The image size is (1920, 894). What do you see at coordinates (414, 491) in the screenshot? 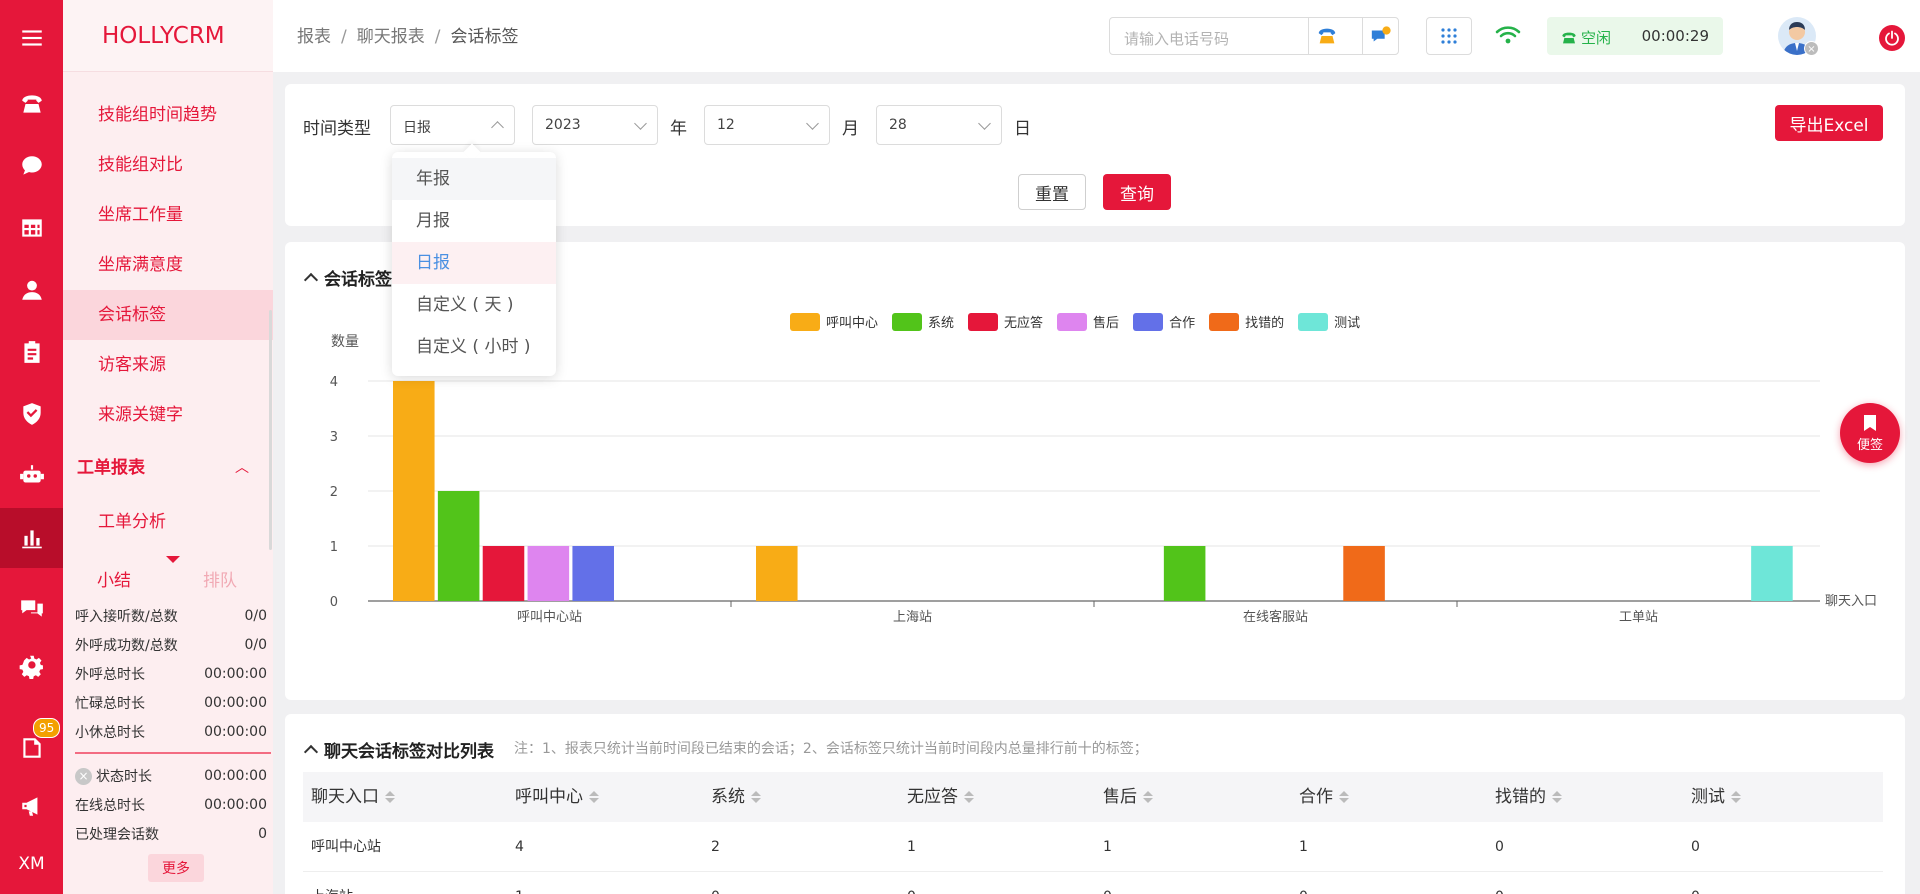
I see `bar-呼叫中心` at bounding box center [414, 491].